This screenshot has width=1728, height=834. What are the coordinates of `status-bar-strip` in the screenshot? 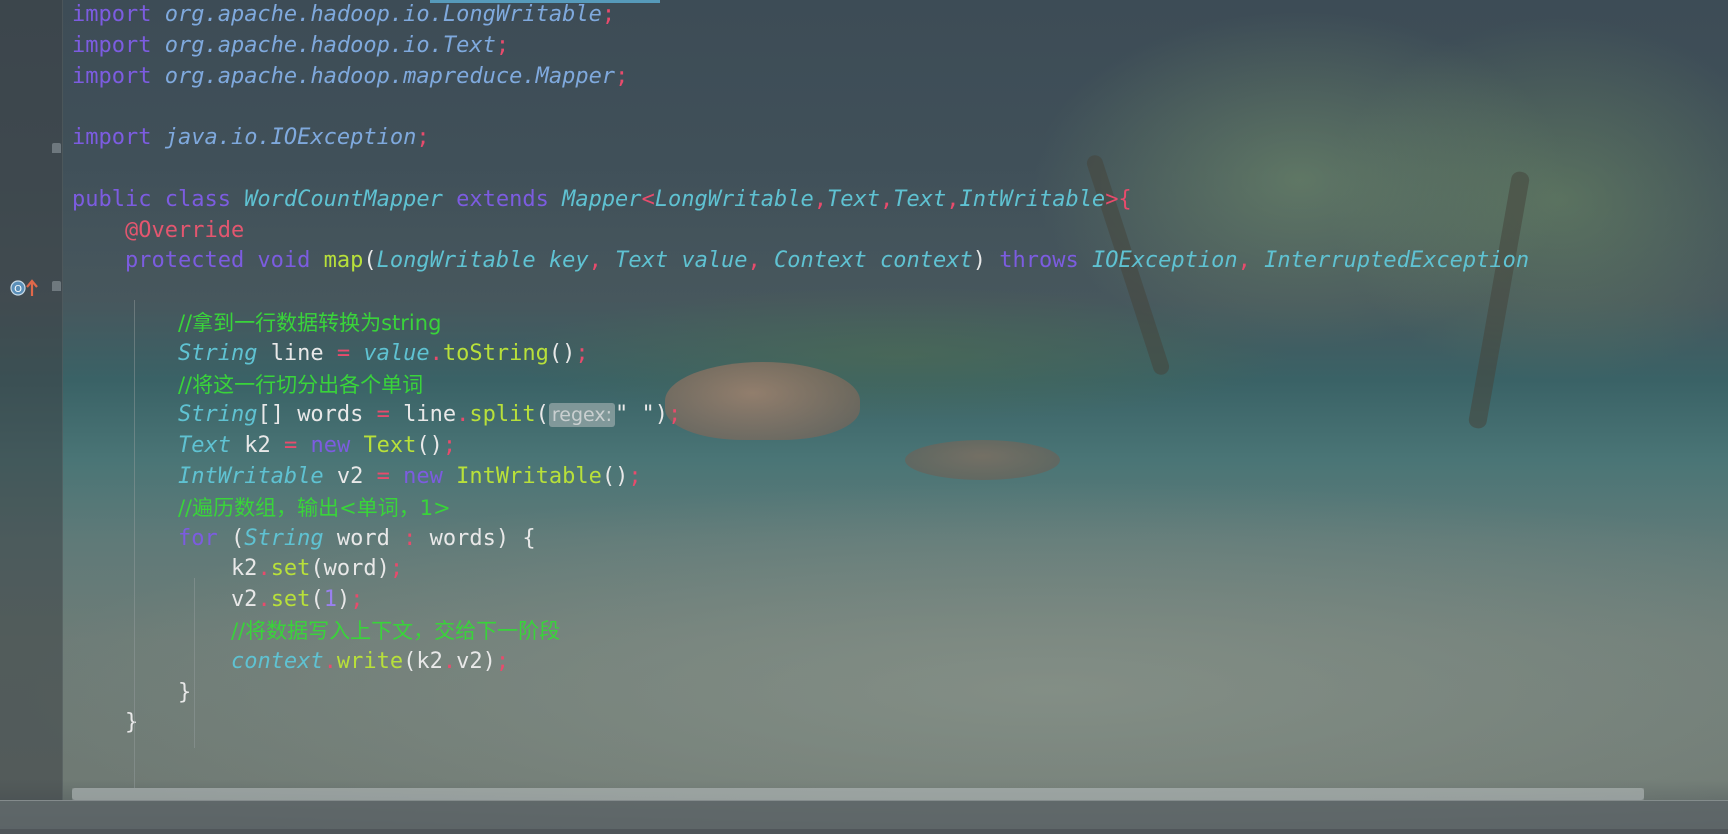 It's located at (864, 831).